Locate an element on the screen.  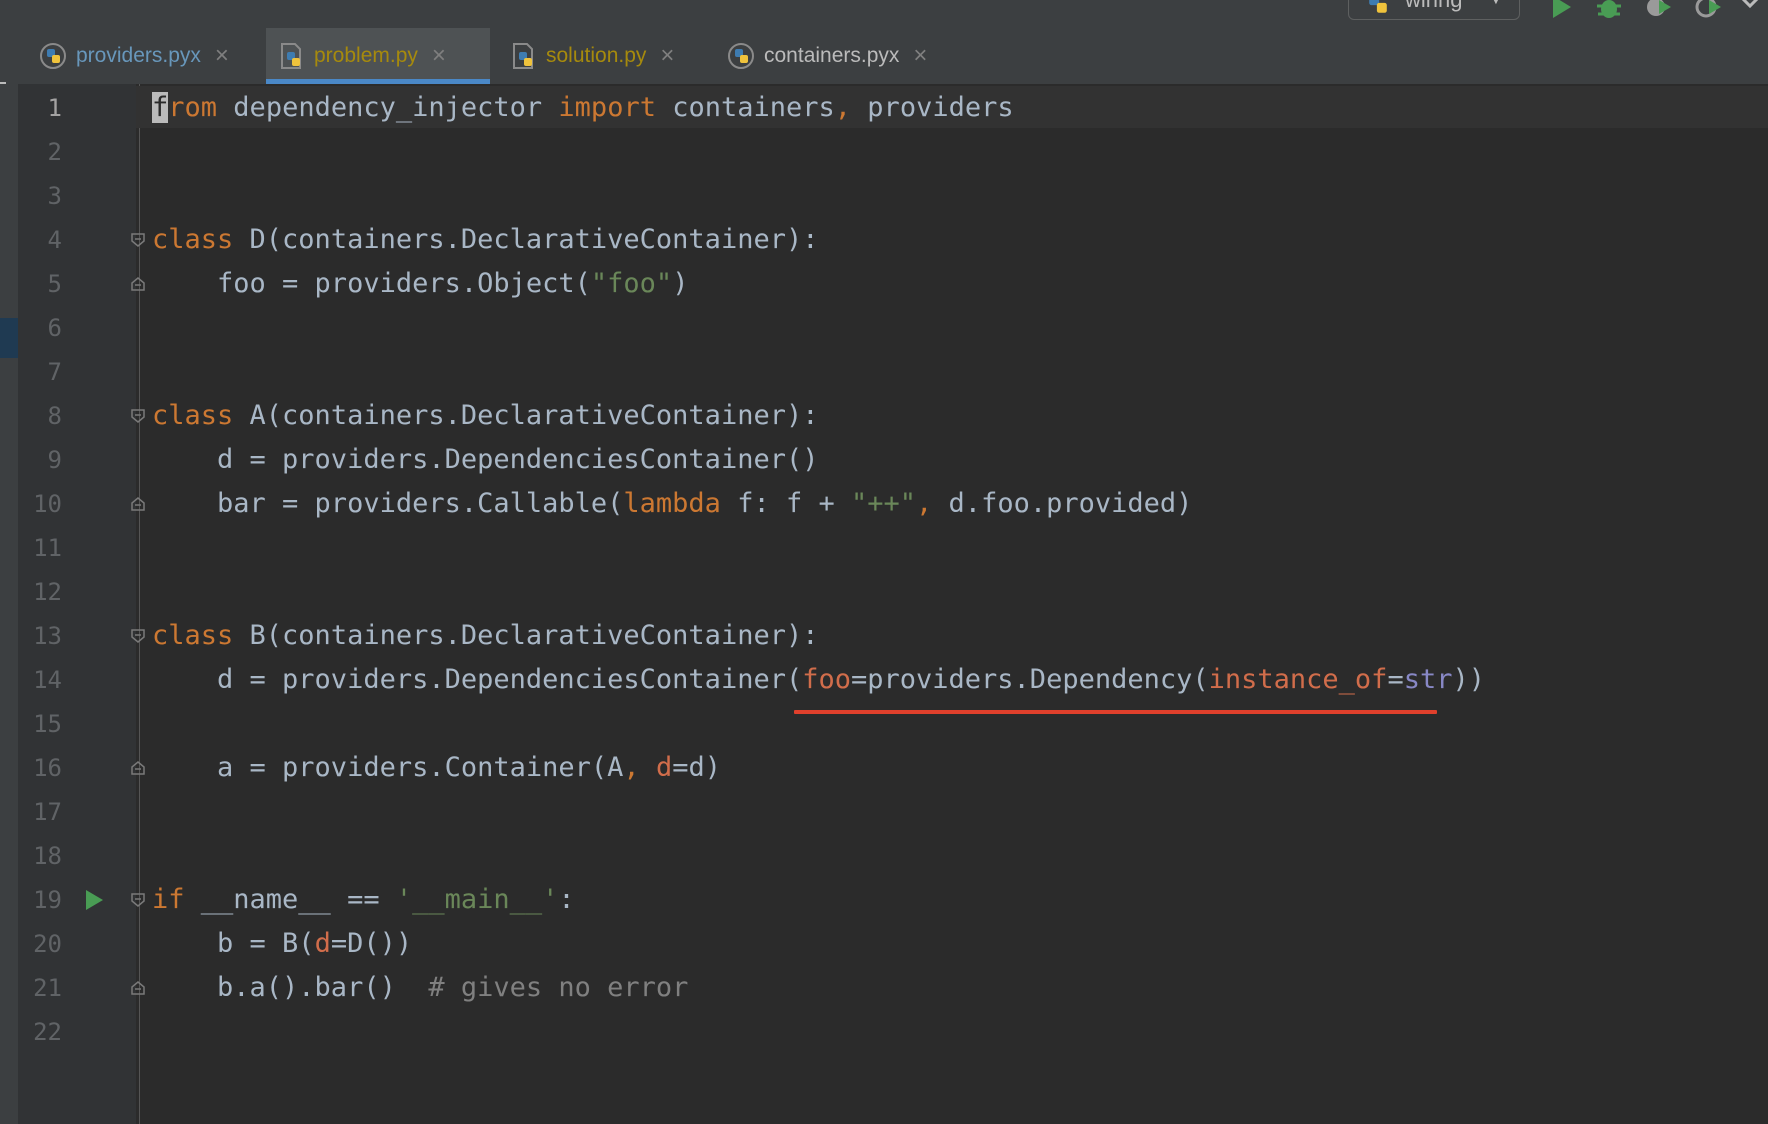
text-cursor: f is located at coordinates (160, 107).